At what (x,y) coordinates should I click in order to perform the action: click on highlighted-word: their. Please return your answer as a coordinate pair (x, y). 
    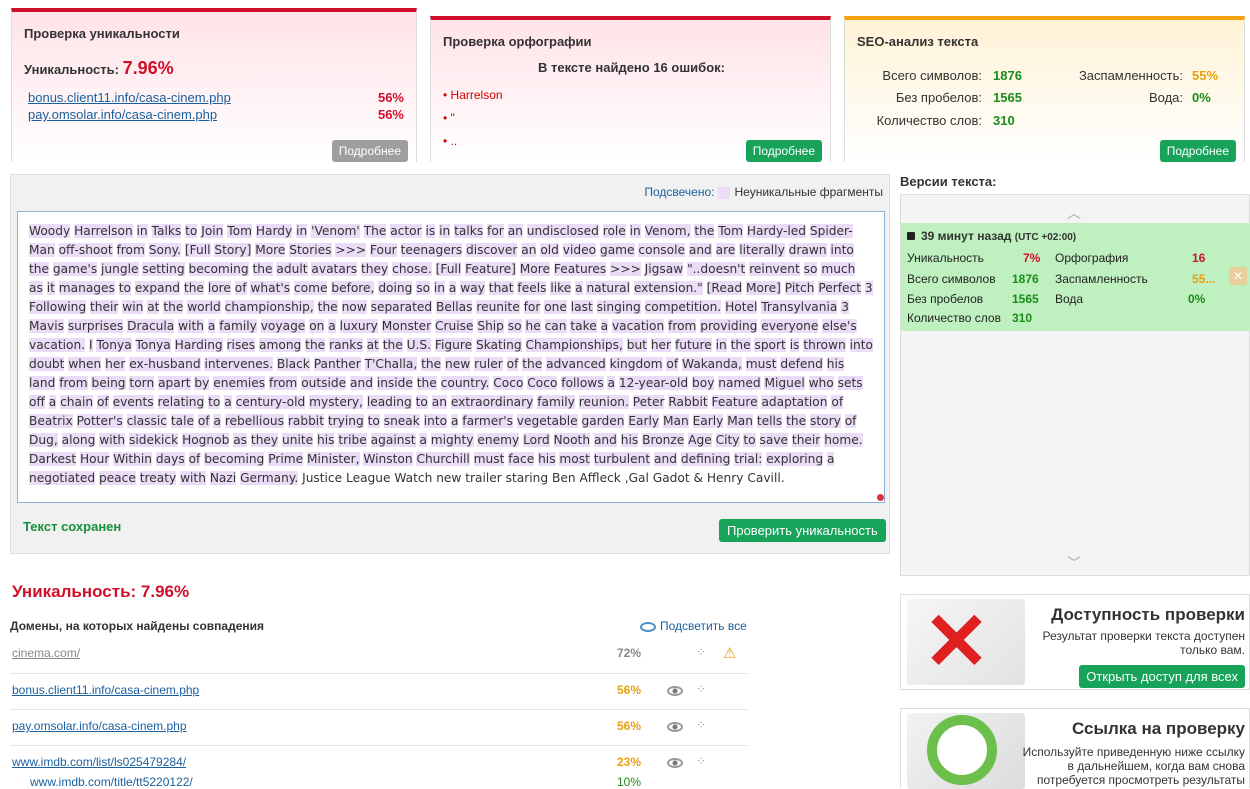
    Looking at the image, I should click on (104, 307).